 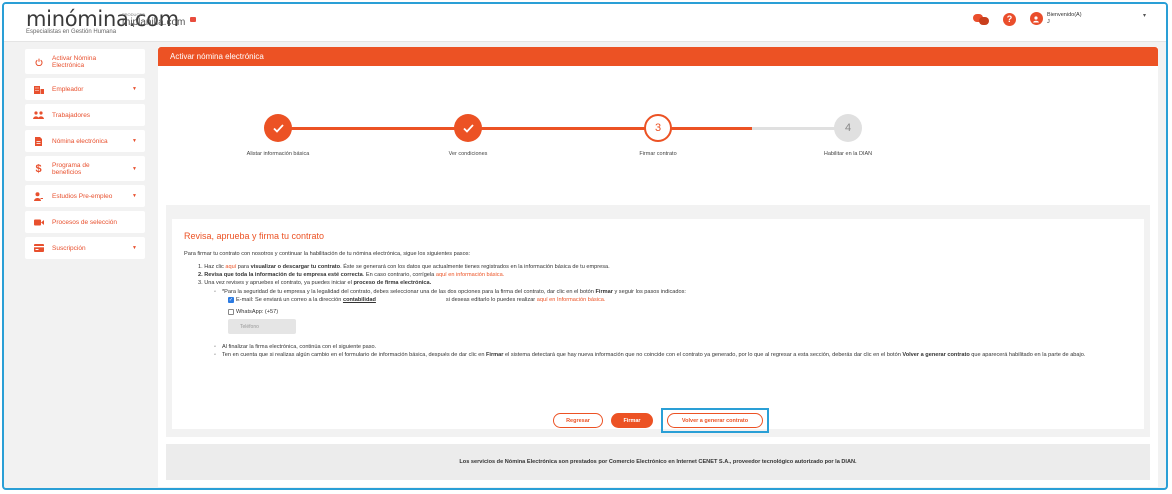 What do you see at coordinates (1036, 18) in the screenshot?
I see `avatar-icon` at bounding box center [1036, 18].